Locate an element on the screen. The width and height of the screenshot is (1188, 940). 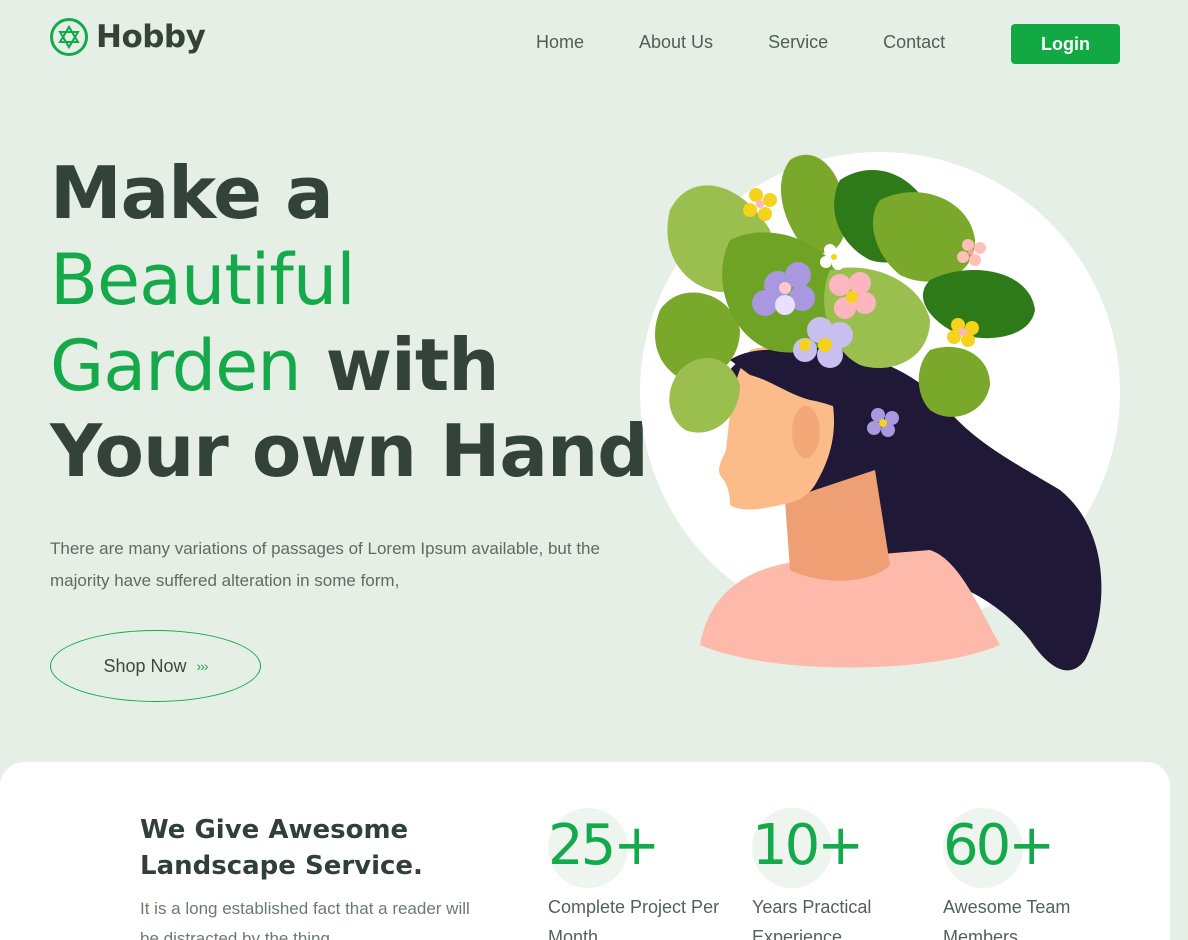
nav-service: Service is located at coordinates (798, 42).